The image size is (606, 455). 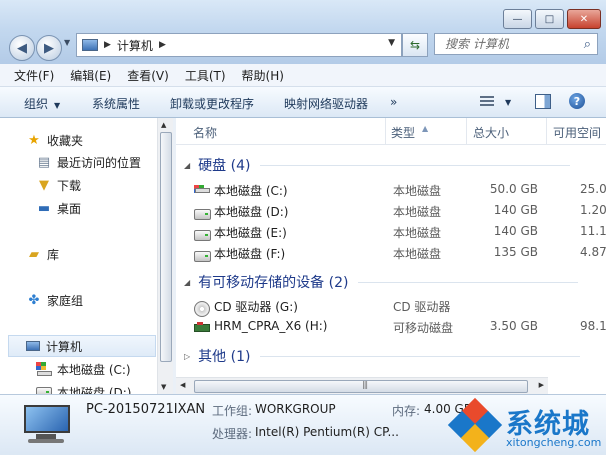 What do you see at coordinates (593, 189) in the screenshot?
I see `drive-free: 25.0` at bounding box center [593, 189].